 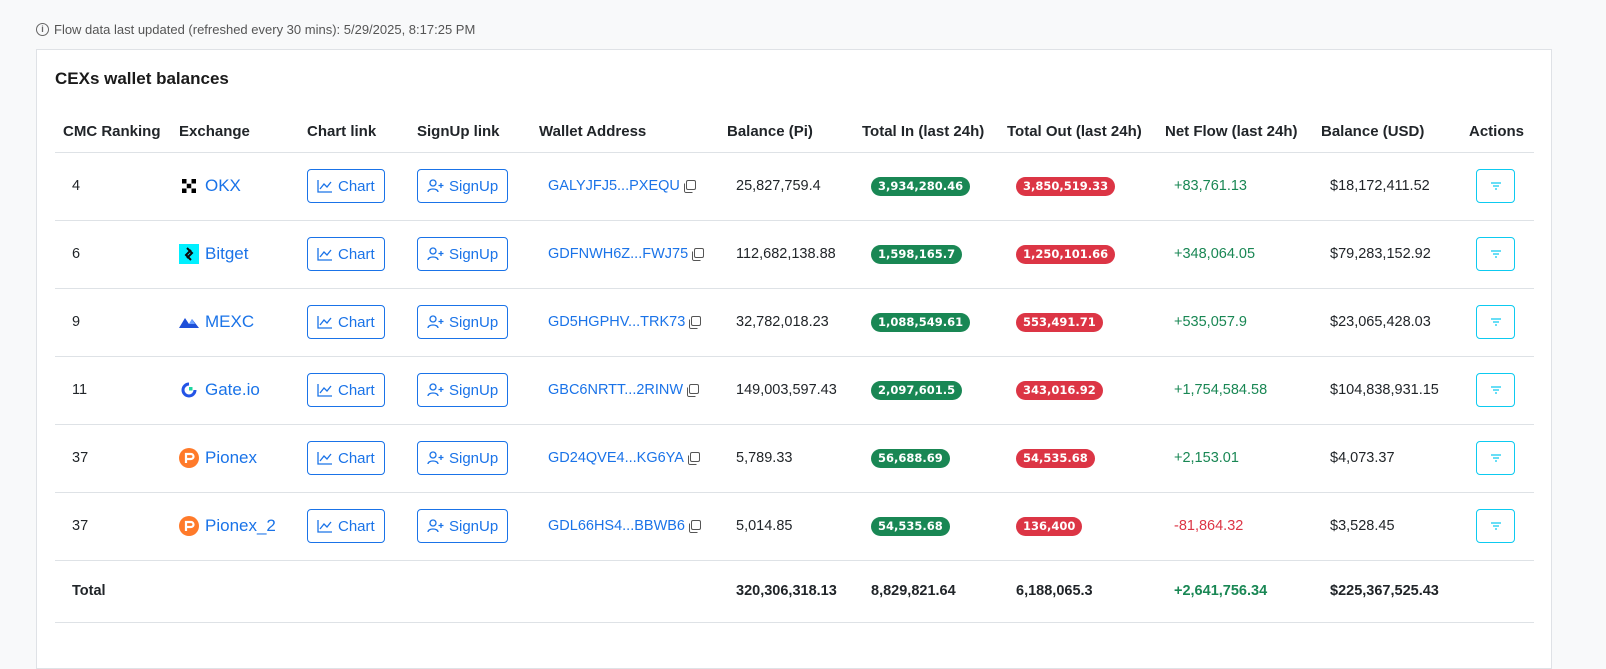 I want to click on totals-total-in: 8,829,821.64, so click(x=926, y=591).